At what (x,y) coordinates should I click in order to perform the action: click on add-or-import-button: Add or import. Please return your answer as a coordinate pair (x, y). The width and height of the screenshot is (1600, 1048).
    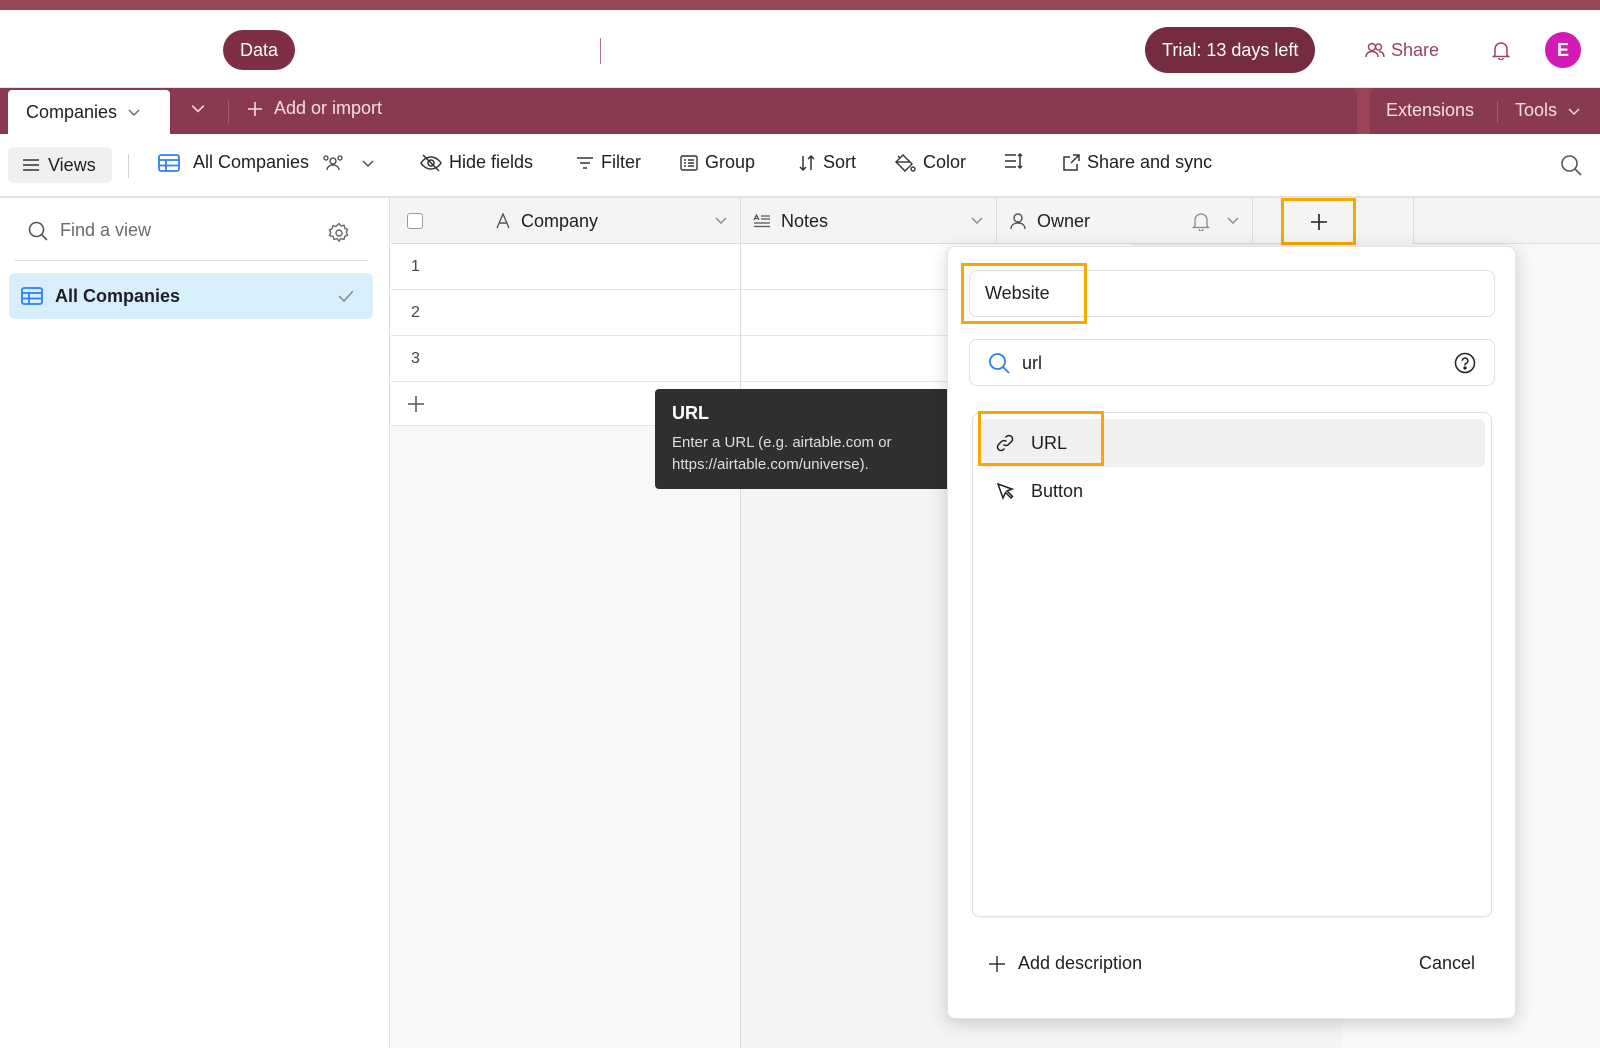
    Looking at the image, I should click on (314, 108).